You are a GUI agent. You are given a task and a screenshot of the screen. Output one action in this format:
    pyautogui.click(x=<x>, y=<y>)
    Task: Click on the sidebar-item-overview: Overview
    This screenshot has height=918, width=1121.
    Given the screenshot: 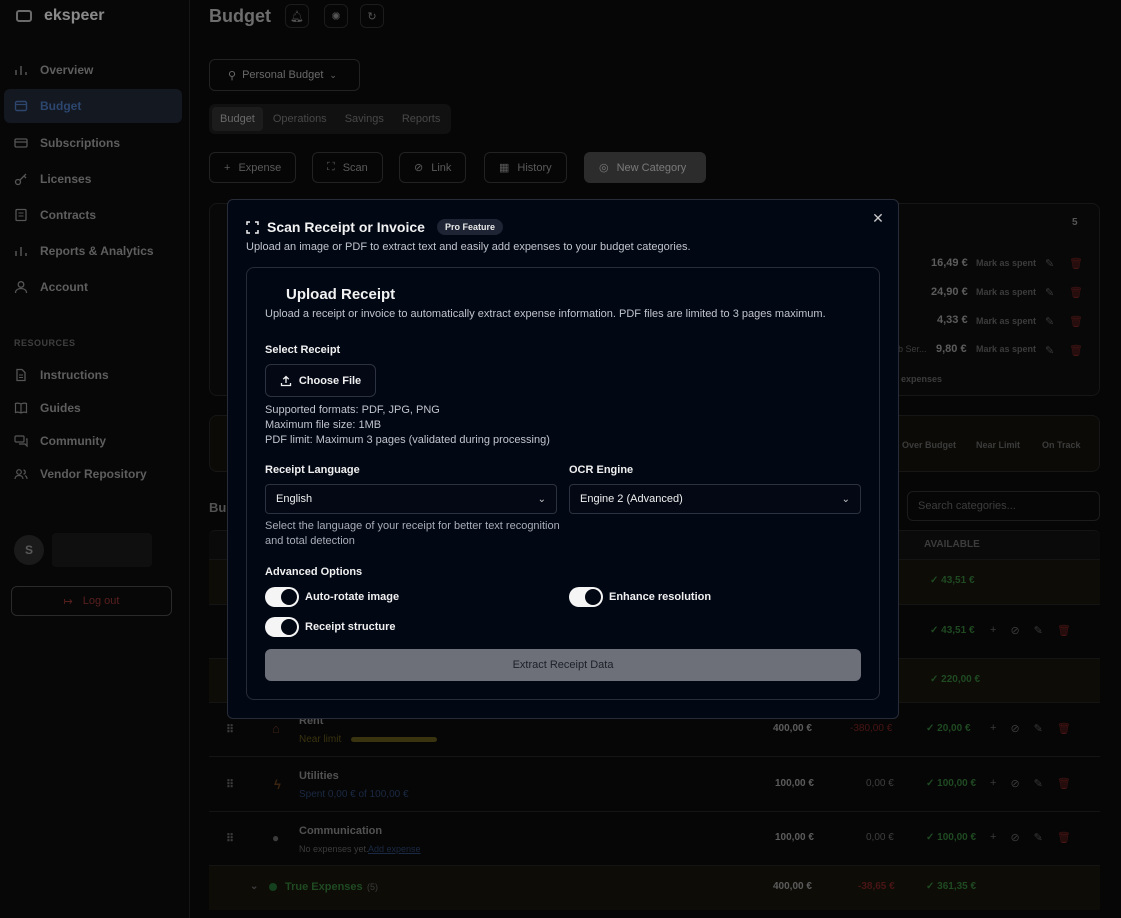 What is the action you would take?
    pyautogui.click(x=93, y=70)
    